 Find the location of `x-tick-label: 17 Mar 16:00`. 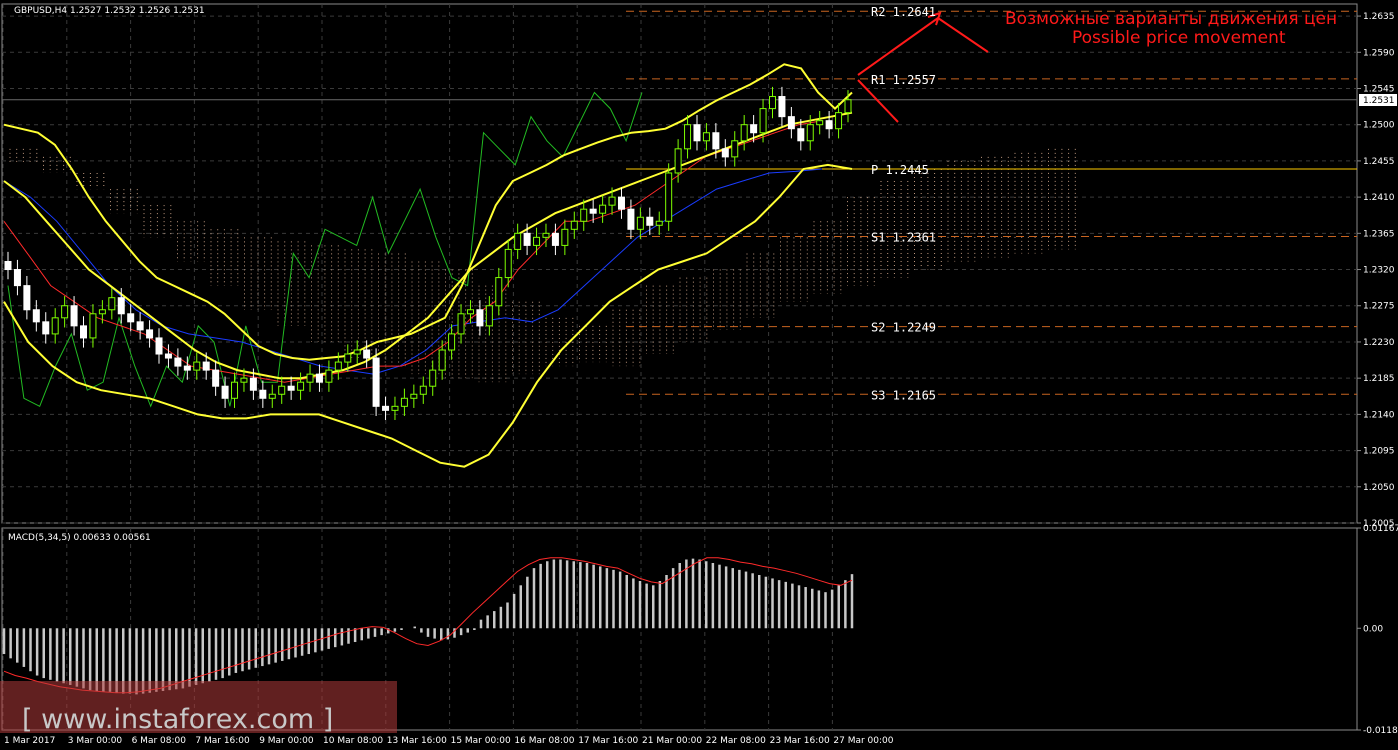

x-tick-label: 17 Mar 16:00 is located at coordinates (608, 741).